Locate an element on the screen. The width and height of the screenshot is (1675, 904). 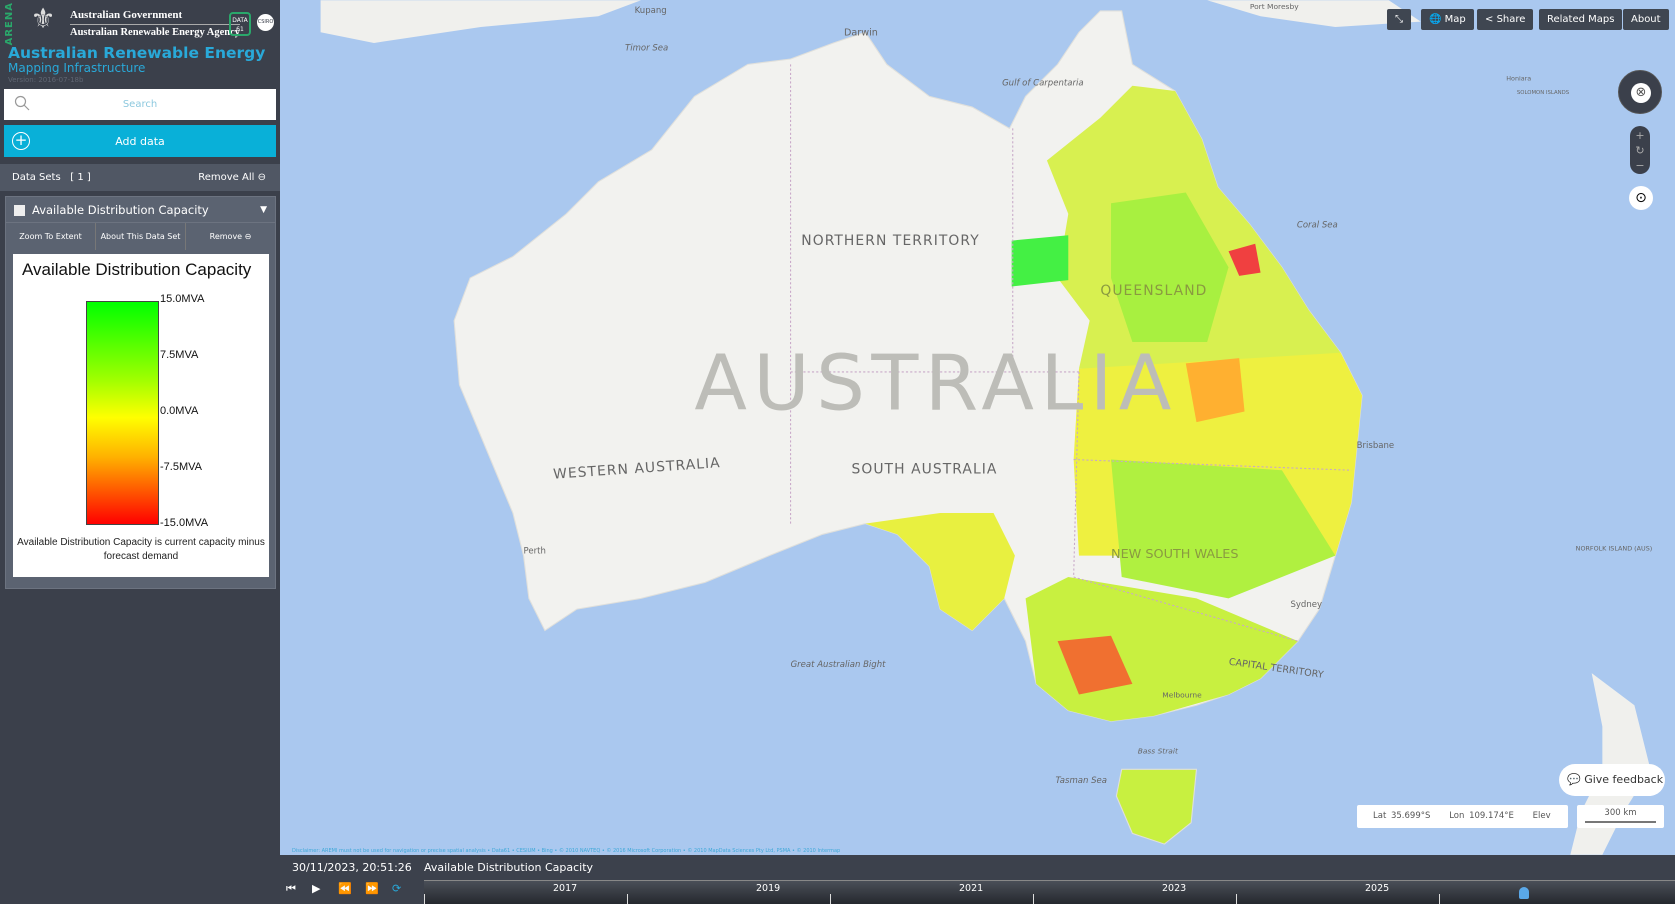
year-label: 2025 is located at coordinates (1377, 888).